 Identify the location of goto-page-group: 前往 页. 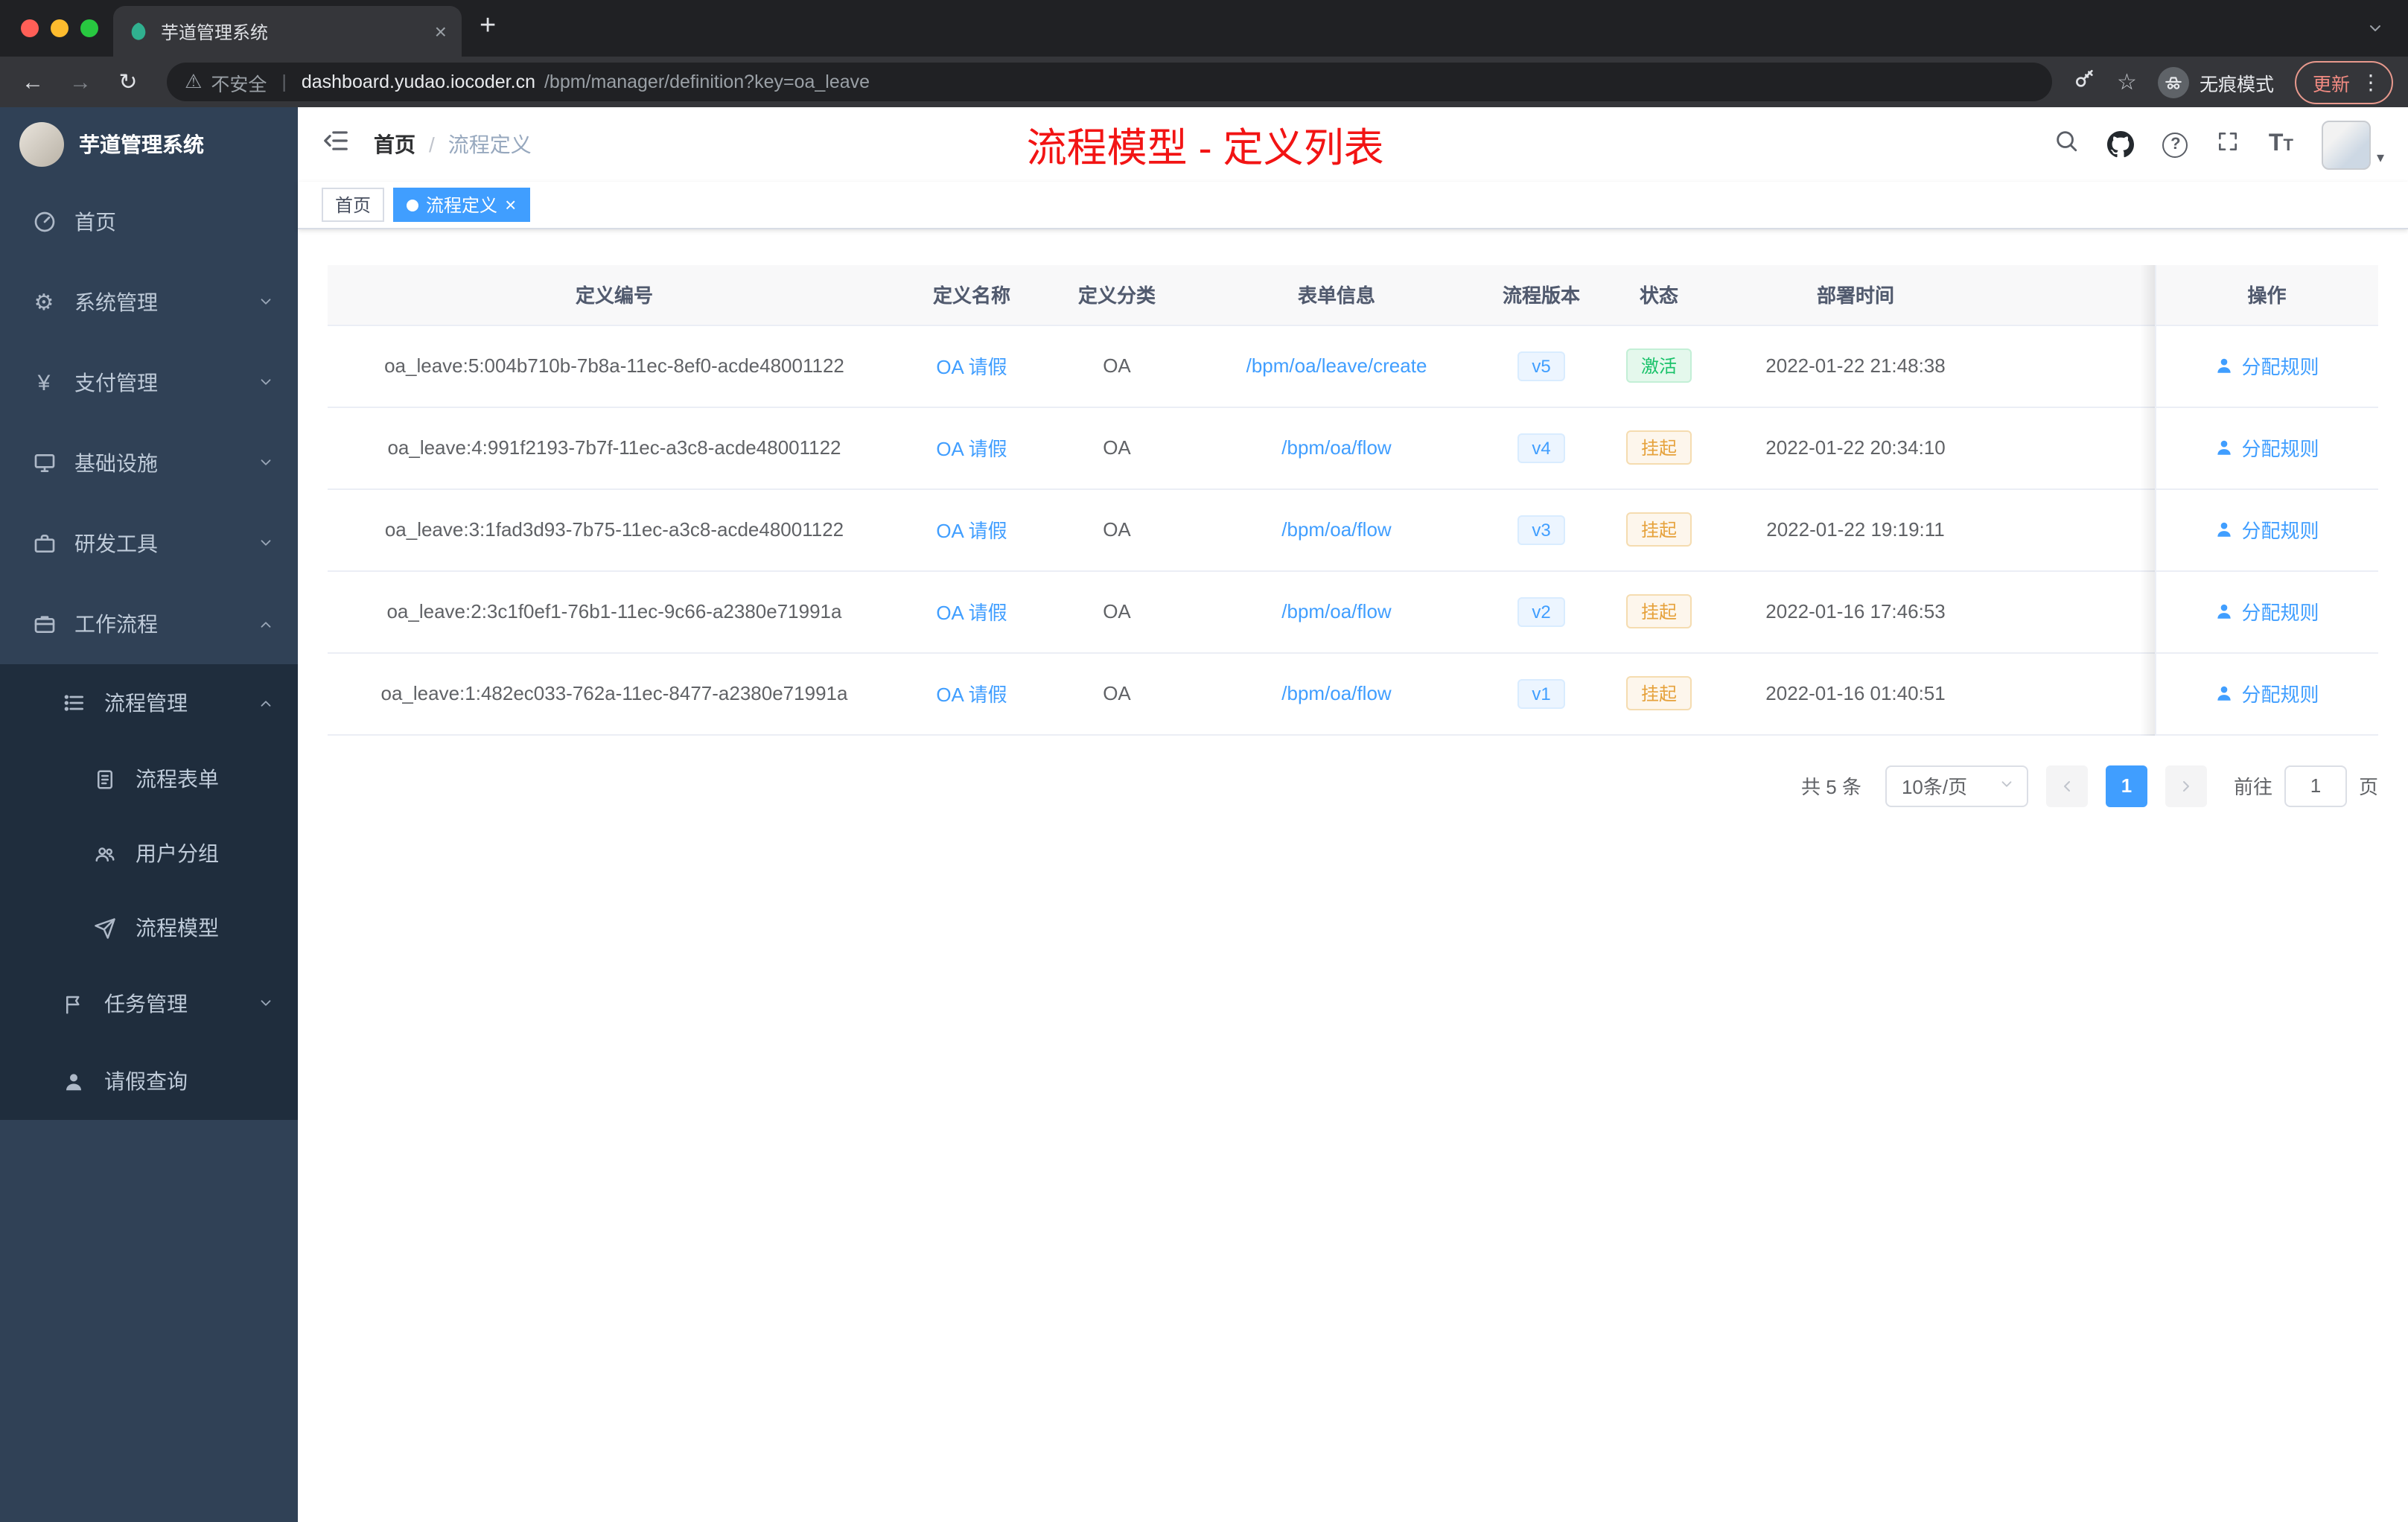
(2306, 785).